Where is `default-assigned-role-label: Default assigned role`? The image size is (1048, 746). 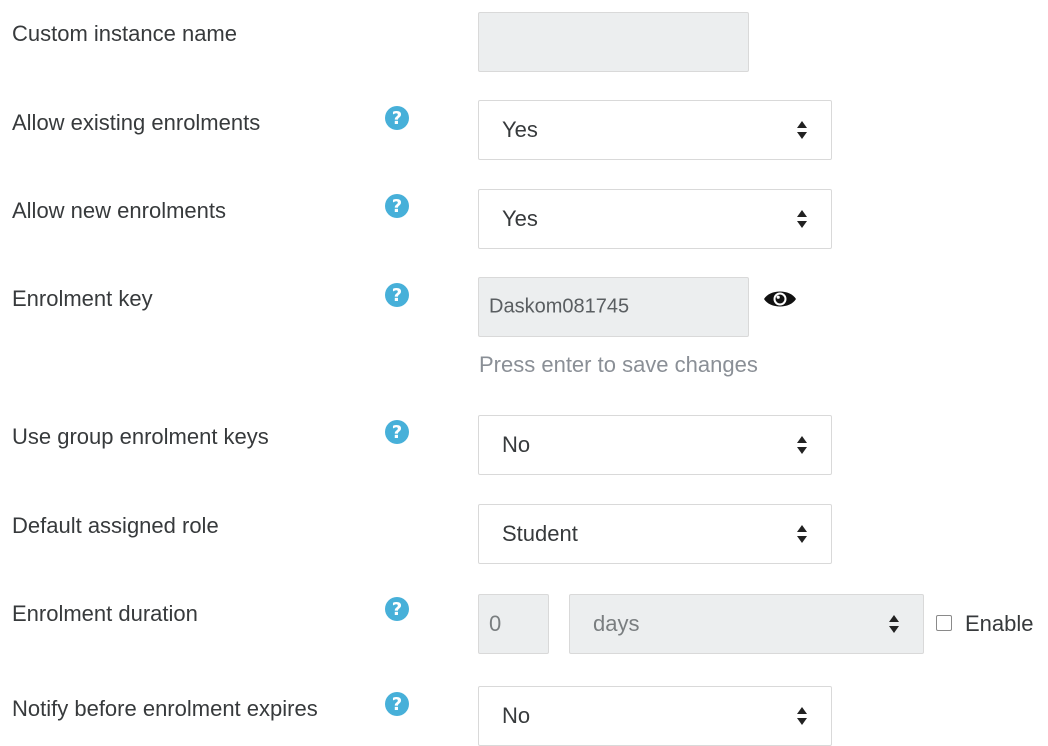 default-assigned-role-label: Default assigned role is located at coordinates (115, 525).